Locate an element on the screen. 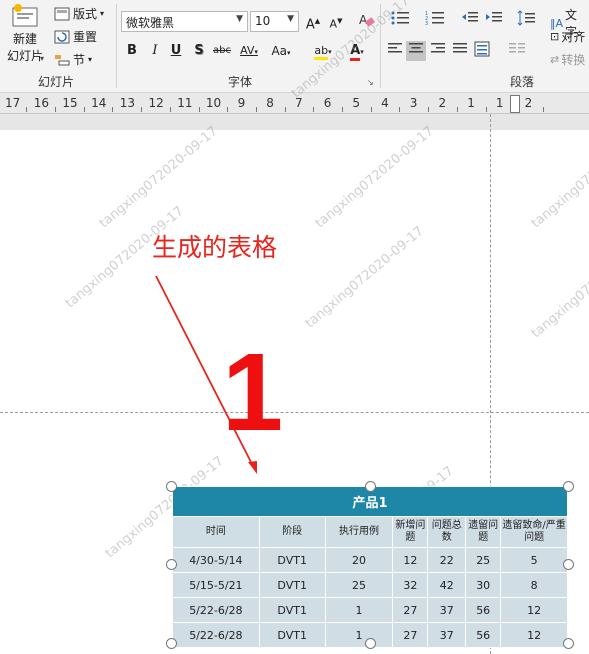 The width and height of the screenshot is (589, 654). table-header-cell: 遗留致命/严重问题 is located at coordinates (534, 532).